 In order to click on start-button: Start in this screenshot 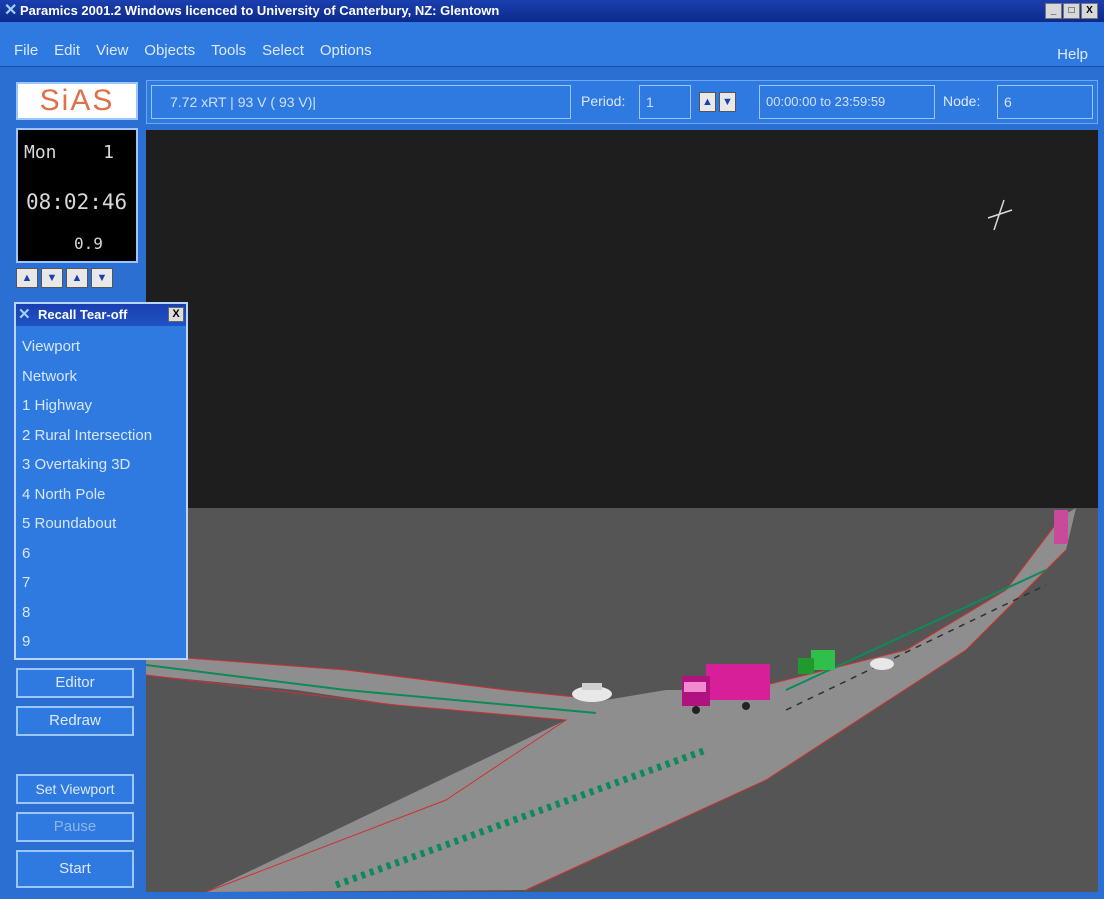, I will do `click(75, 869)`.